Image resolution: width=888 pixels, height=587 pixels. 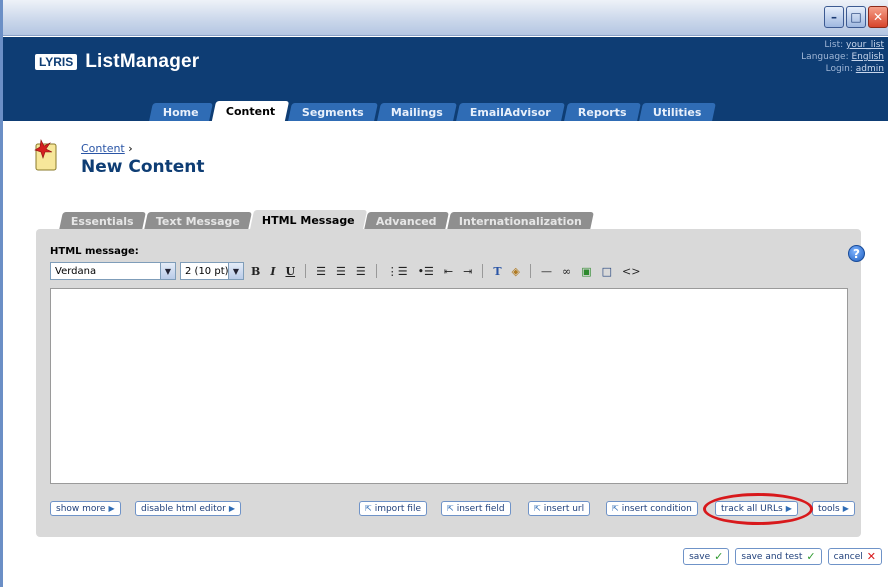 I want to click on cancel-button: cancel ✕, so click(x=854, y=556).